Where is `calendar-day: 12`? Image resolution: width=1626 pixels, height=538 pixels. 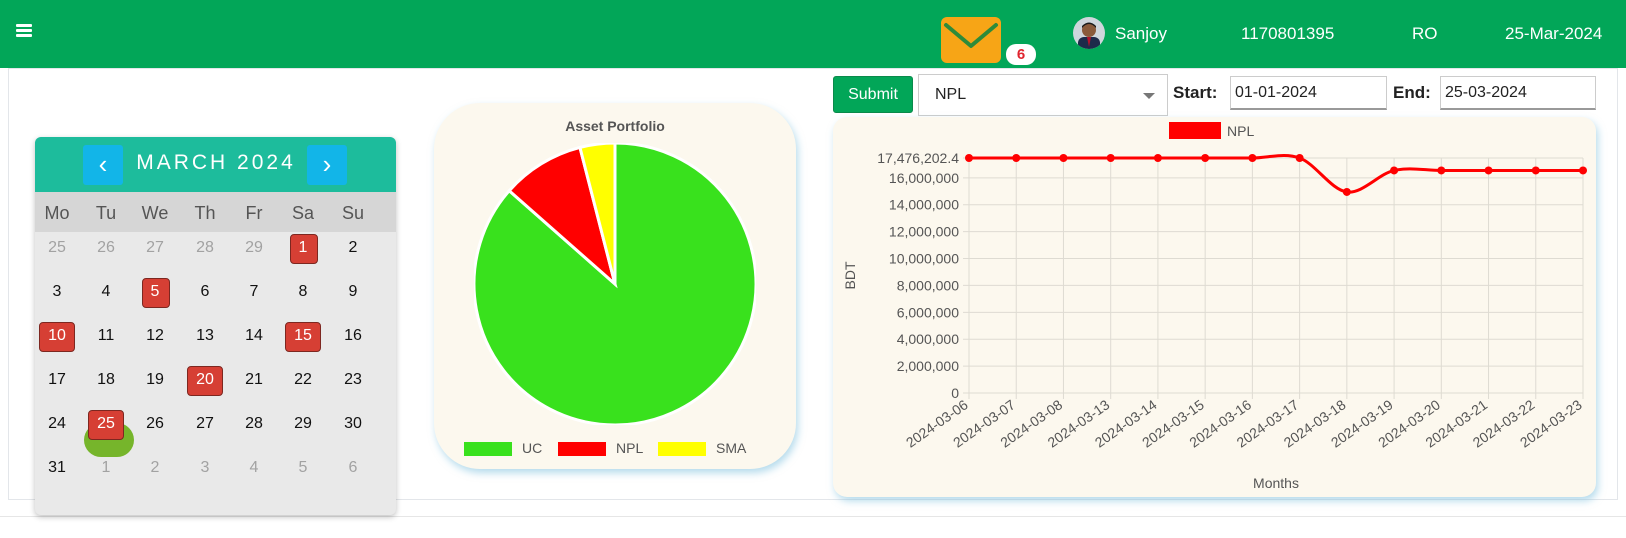
calendar-day: 12 is located at coordinates (155, 336).